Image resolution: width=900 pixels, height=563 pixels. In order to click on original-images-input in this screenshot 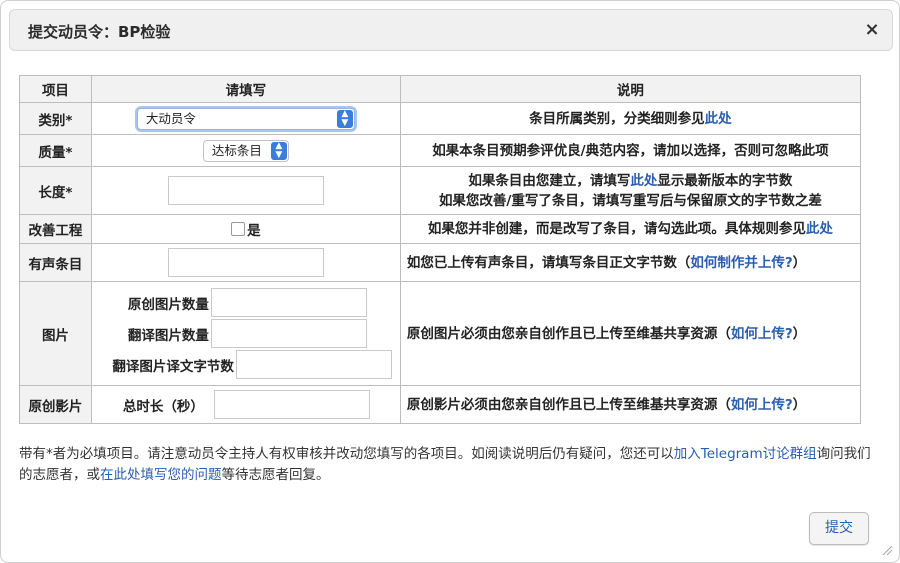, I will do `click(288, 302)`.